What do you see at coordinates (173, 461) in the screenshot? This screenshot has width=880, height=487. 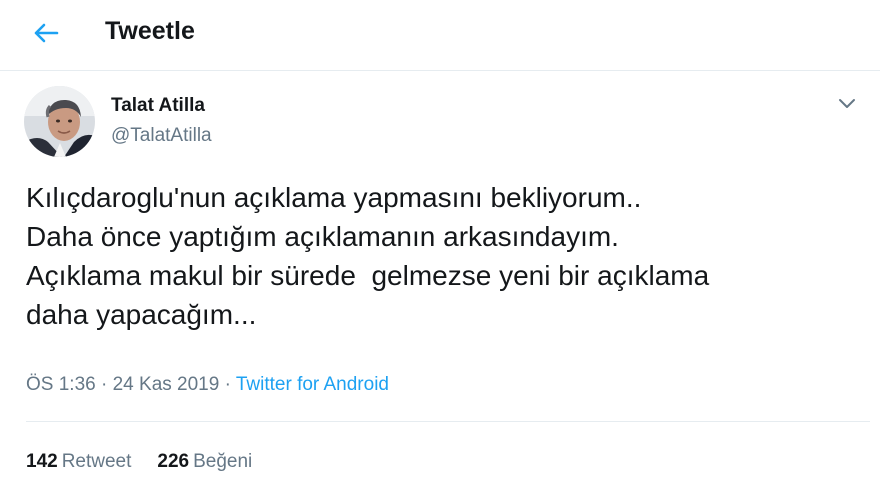 I see `like-count: 226` at bounding box center [173, 461].